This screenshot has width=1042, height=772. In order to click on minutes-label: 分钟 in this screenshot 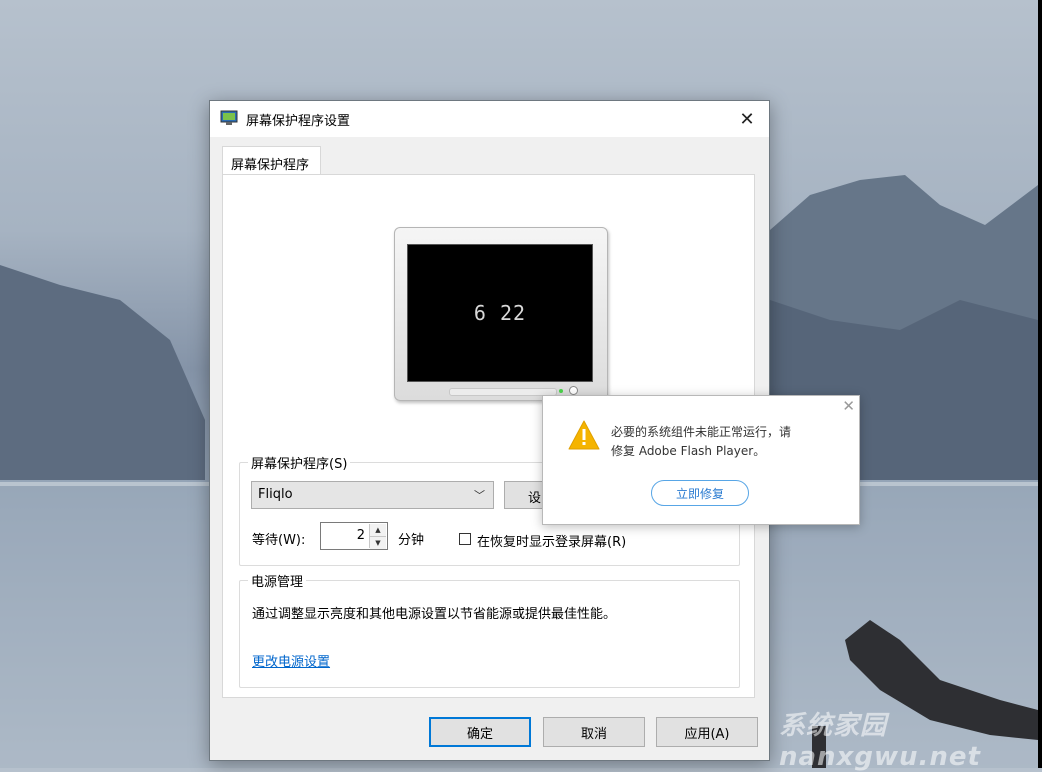, I will do `click(411, 540)`.